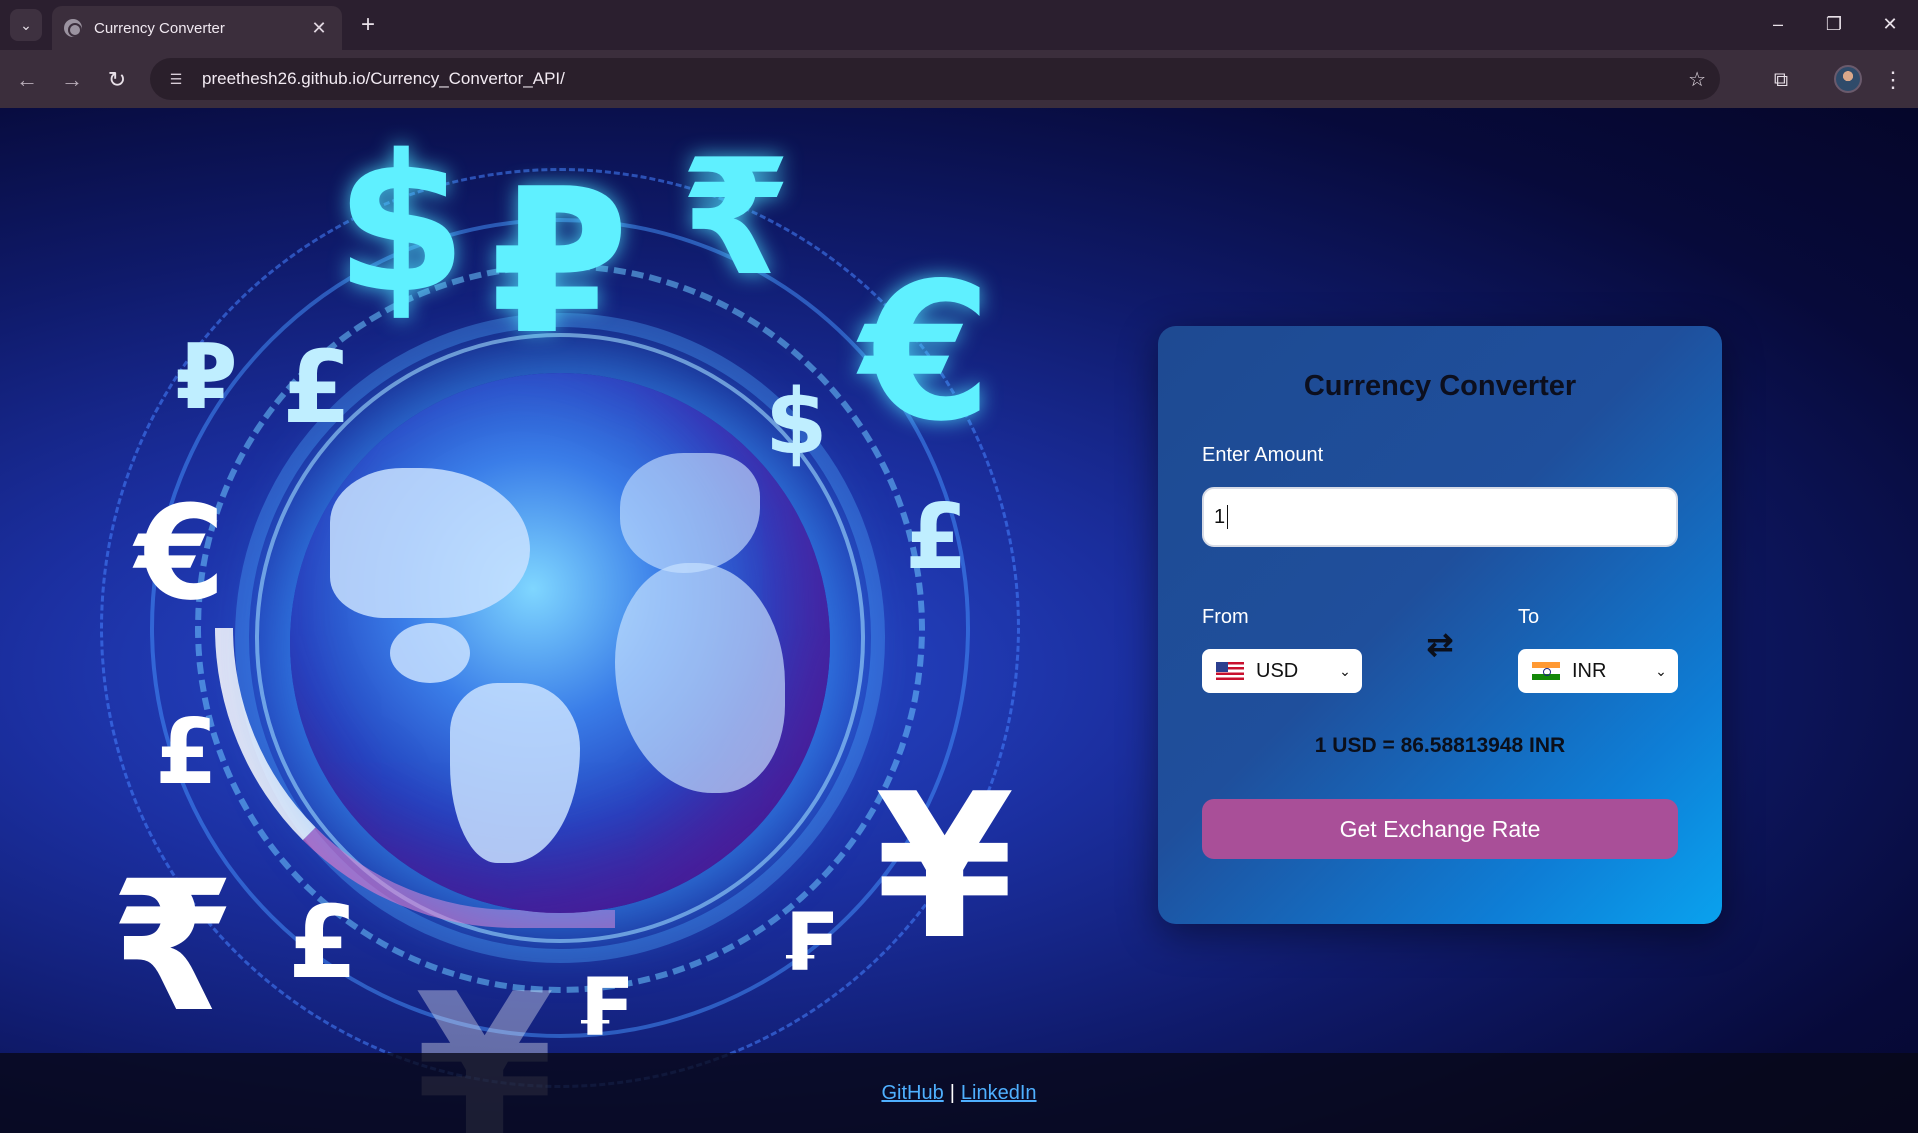 The height and width of the screenshot is (1133, 1918). I want to click on us-flag-icon, so click(1230, 671).